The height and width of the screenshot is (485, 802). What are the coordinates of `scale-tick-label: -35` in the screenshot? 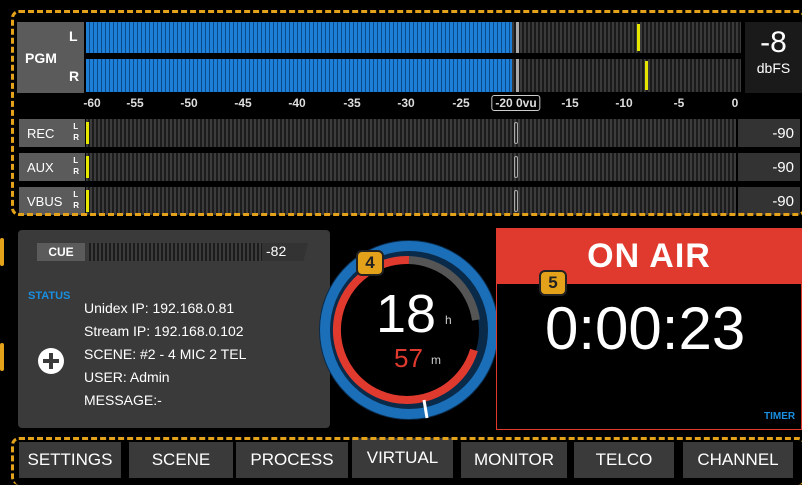 It's located at (352, 103).